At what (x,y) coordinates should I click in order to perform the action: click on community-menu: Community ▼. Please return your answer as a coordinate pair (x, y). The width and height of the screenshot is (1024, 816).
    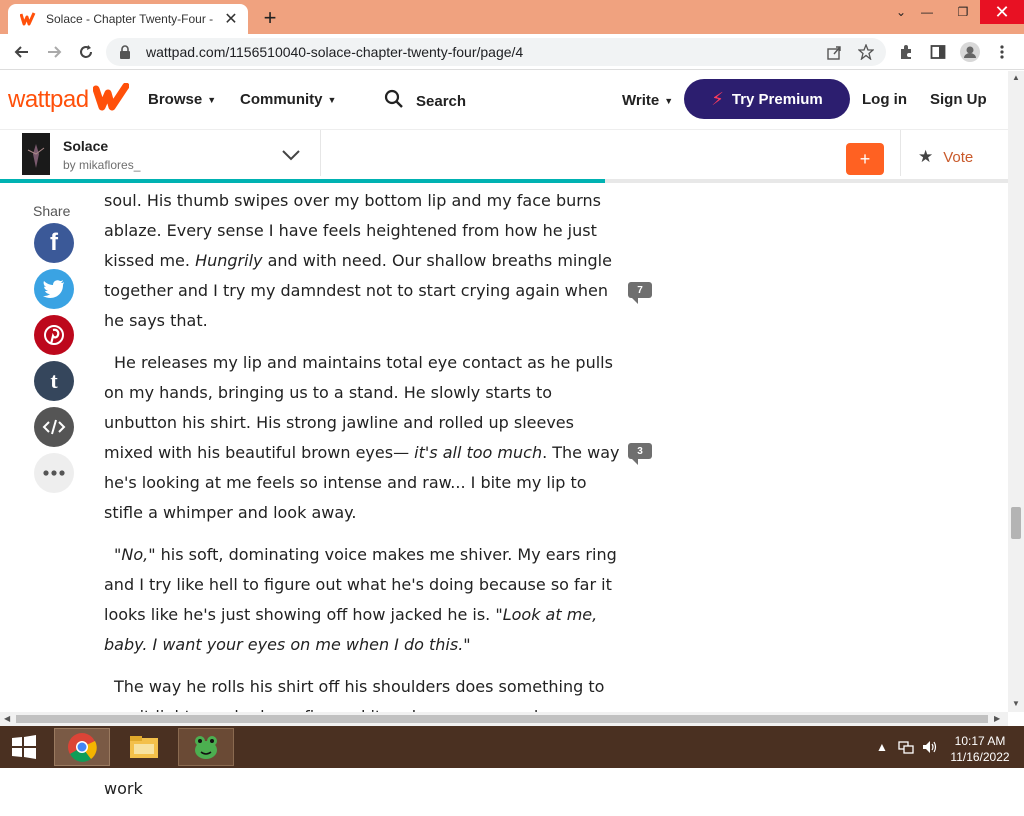
    Looking at the image, I should click on (288, 99).